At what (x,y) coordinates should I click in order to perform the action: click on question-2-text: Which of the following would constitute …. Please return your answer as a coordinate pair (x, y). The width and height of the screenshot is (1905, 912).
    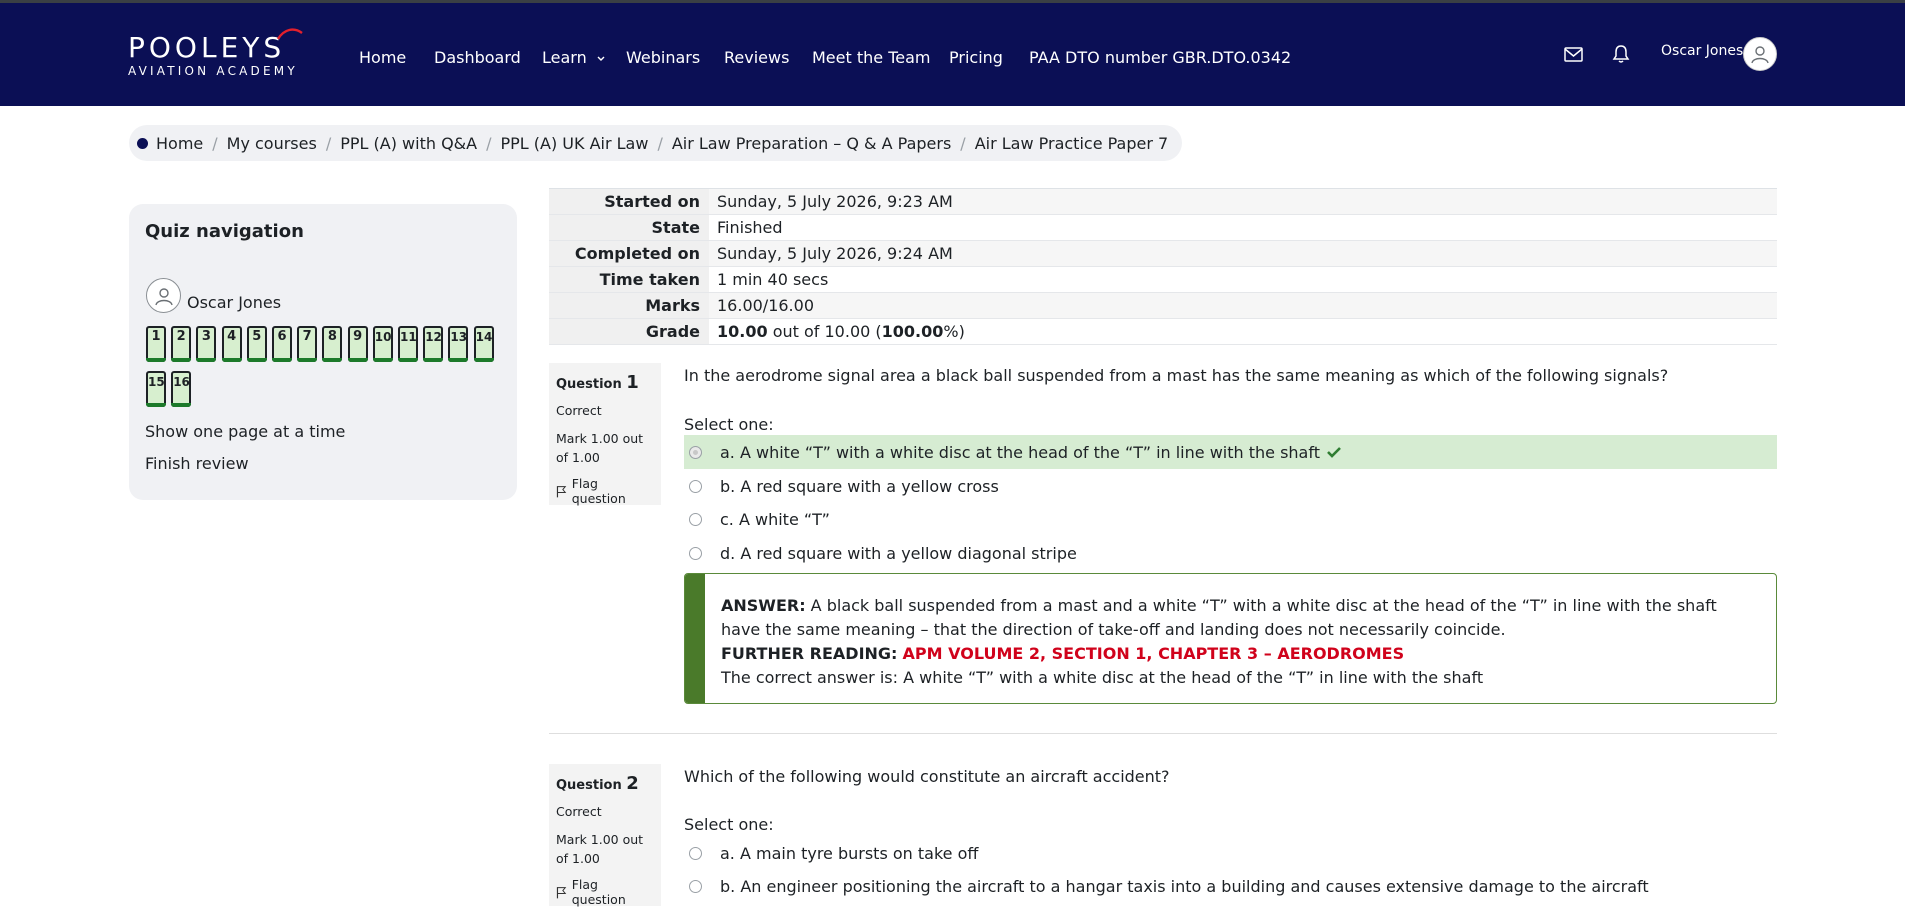
    Looking at the image, I should click on (927, 776).